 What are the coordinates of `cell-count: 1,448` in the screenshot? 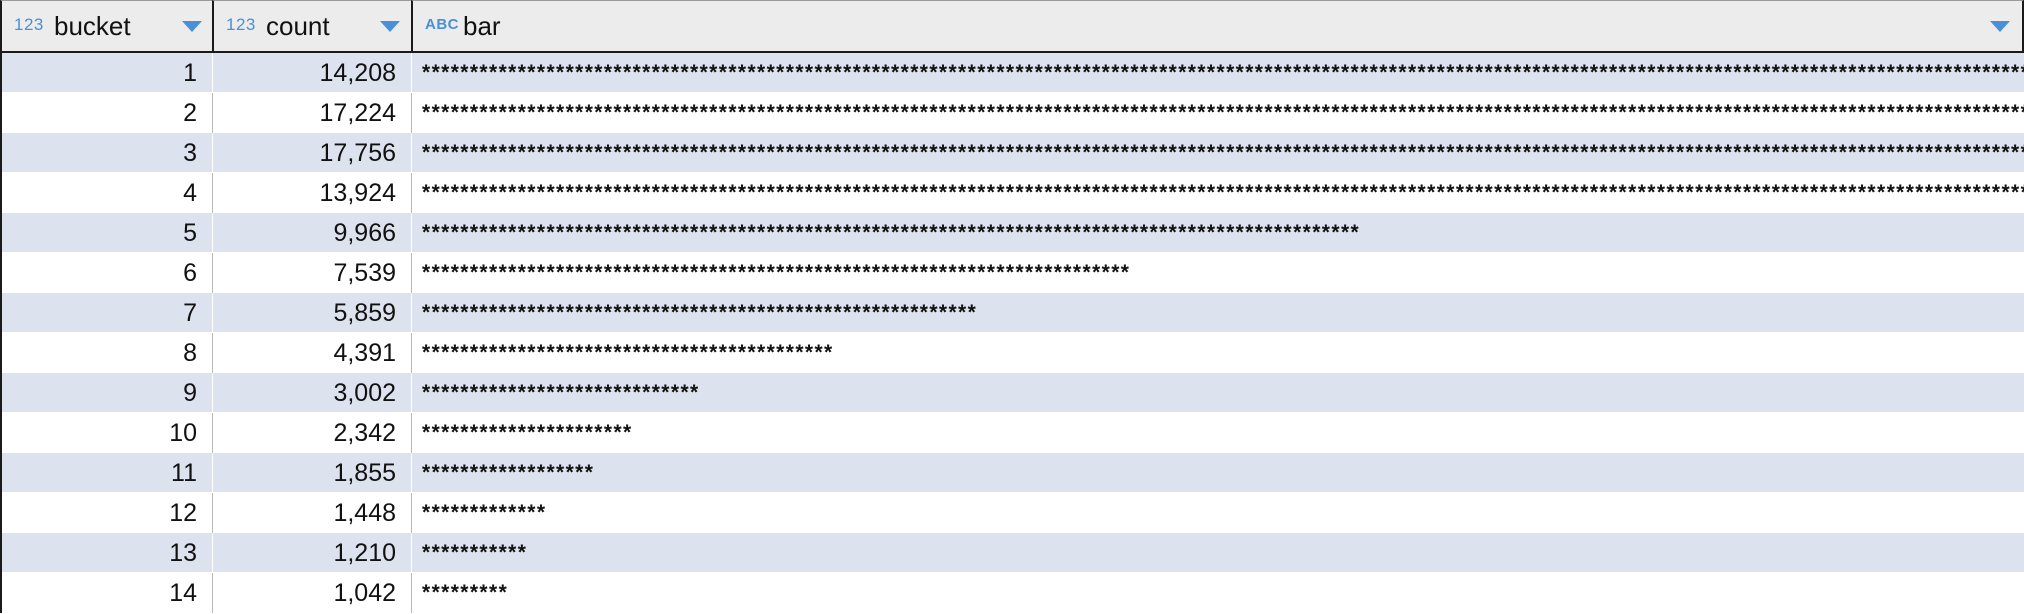 It's located at (312, 513).